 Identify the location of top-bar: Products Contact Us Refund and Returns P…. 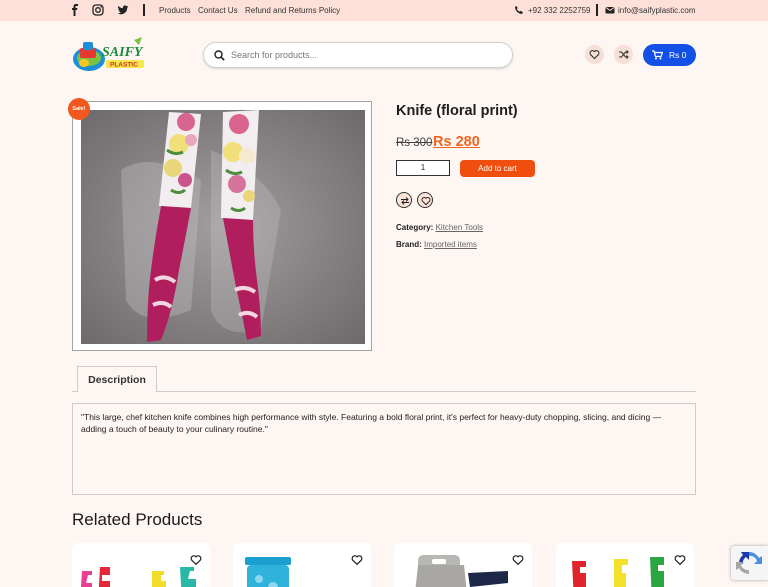
(384, 10).